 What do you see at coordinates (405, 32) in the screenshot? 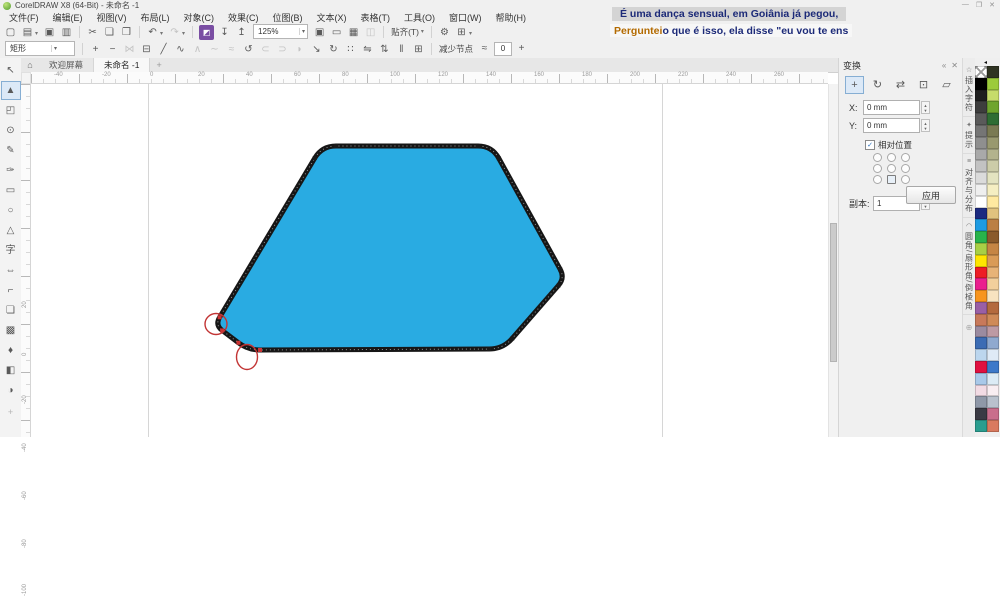
I see `snap-to-button: 贴齐(T)` at bounding box center [405, 32].